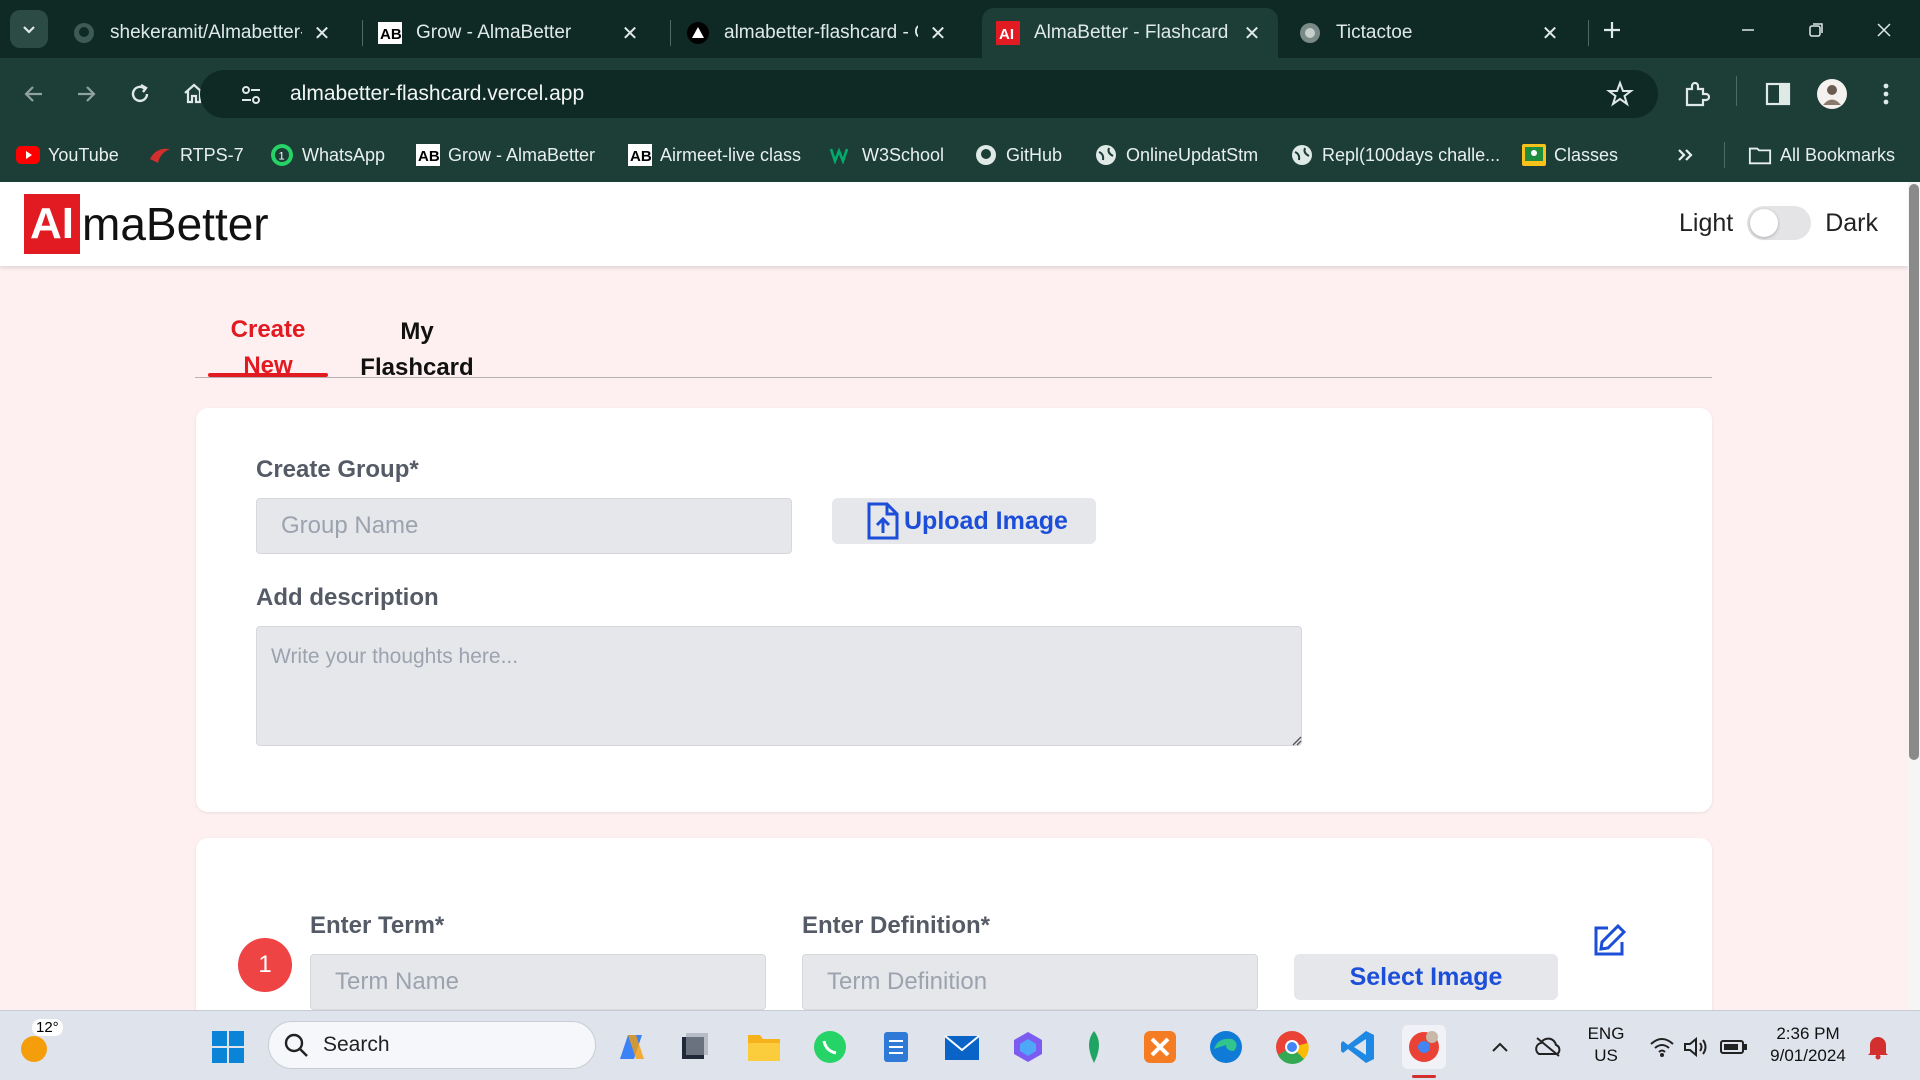  What do you see at coordinates (86, 94) in the screenshot?
I see `forward-button` at bounding box center [86, 94].